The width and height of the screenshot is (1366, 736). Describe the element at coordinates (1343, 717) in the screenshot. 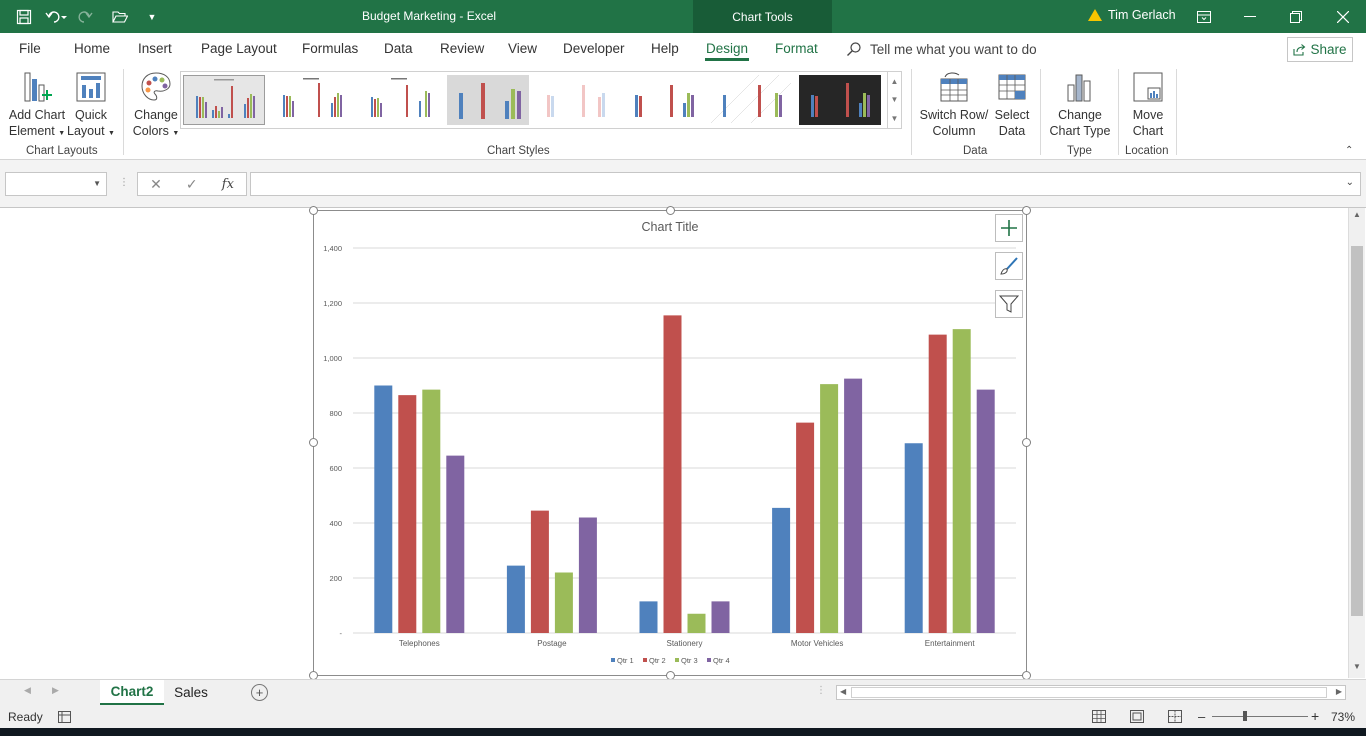

I see `zoom-level: 73%` at that location.